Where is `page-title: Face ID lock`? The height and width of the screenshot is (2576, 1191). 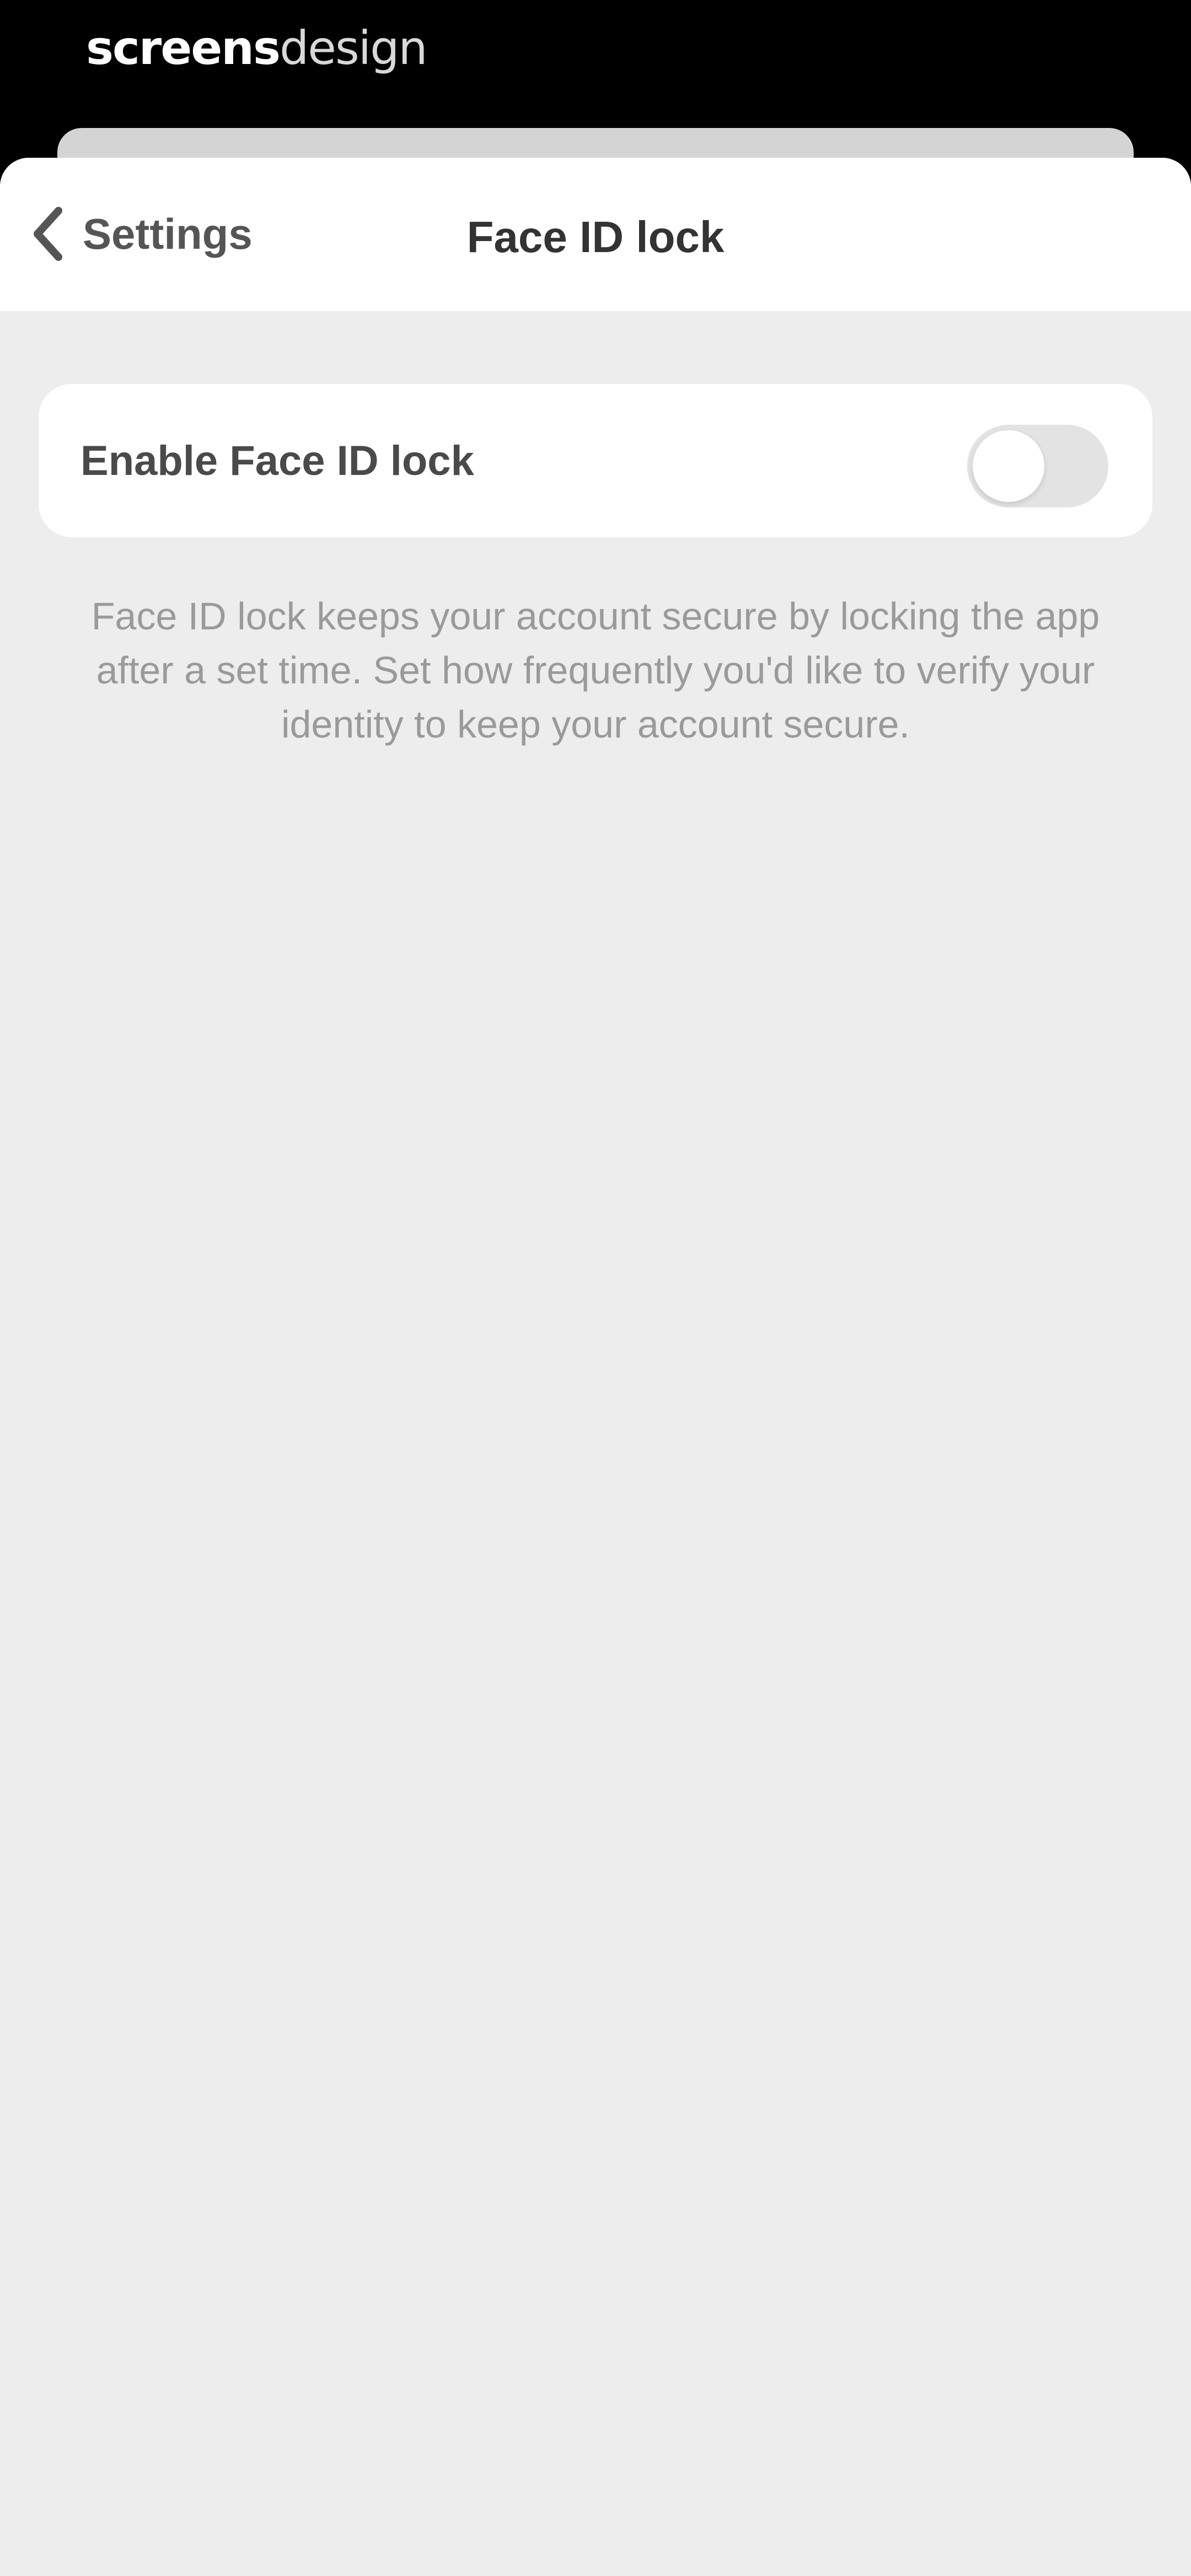 page-title: Face ID lock is located at coordinates (595, 236).